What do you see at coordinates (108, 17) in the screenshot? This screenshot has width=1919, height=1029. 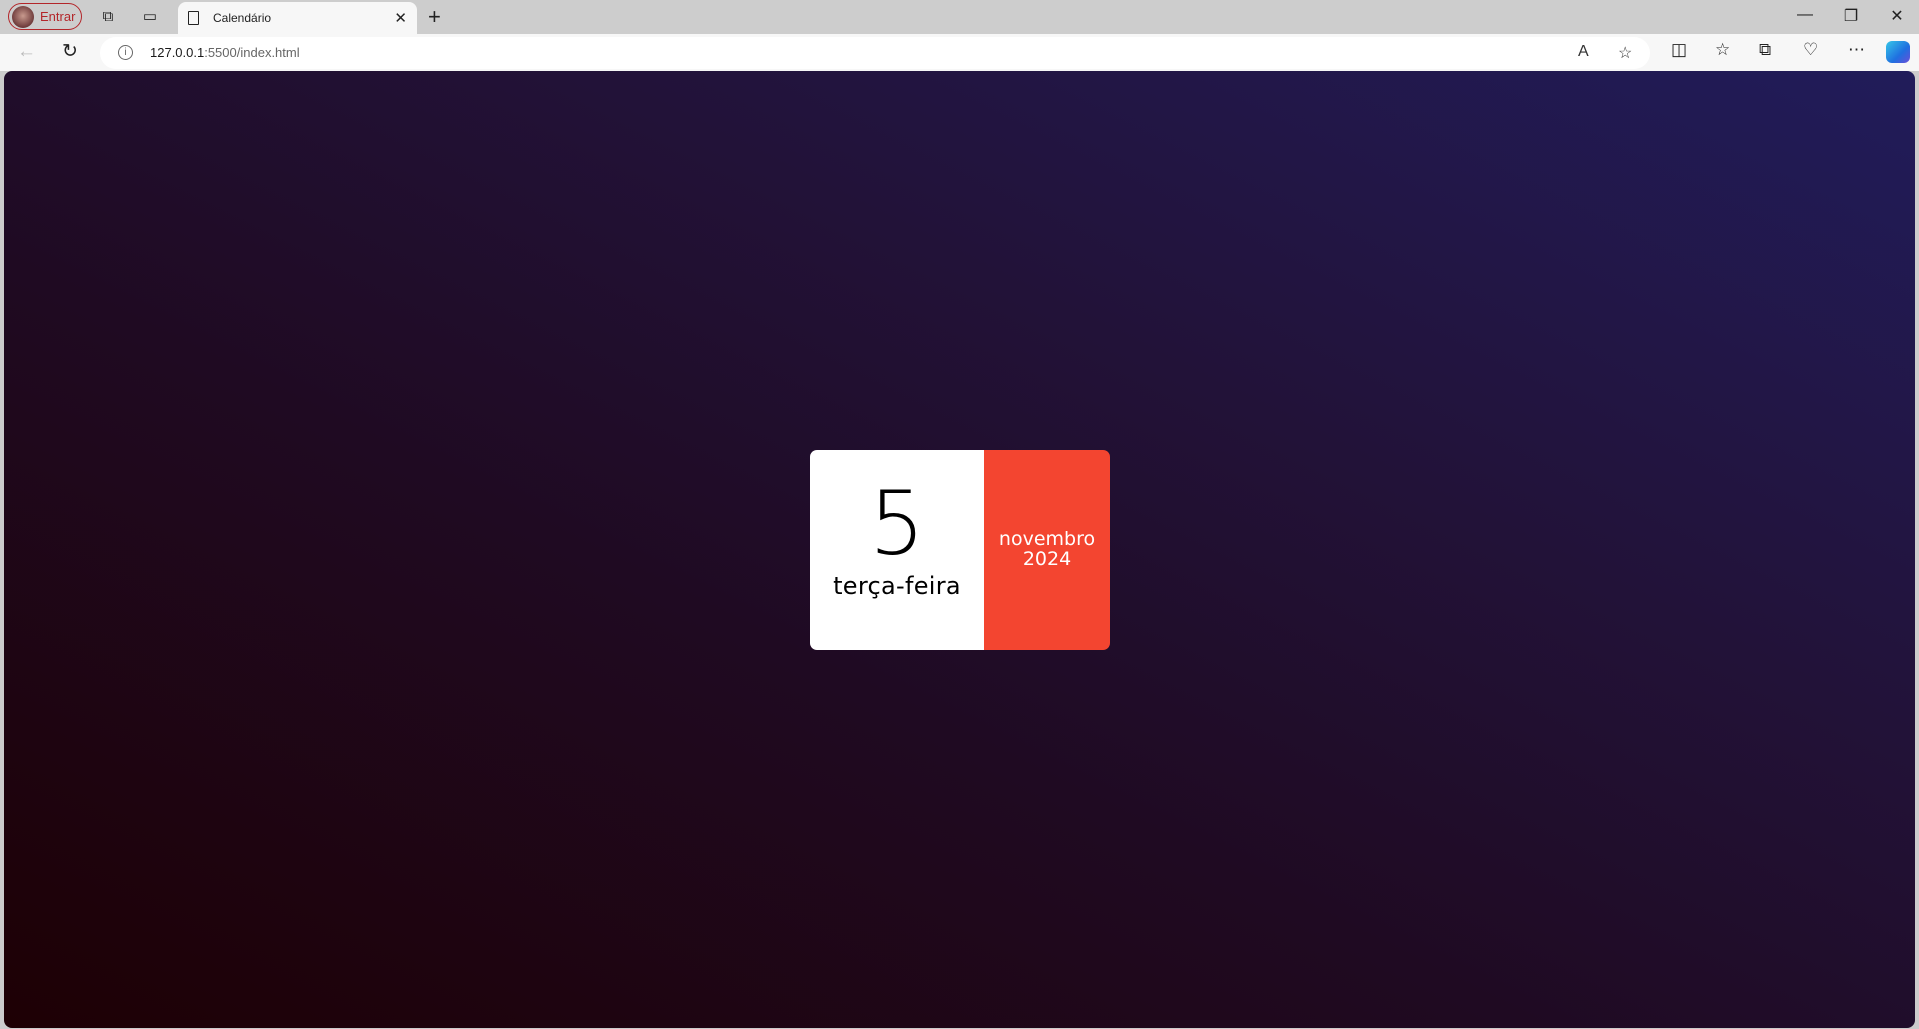 I see `workspaces-icon: ⧉` at bounding box center [108, 17].